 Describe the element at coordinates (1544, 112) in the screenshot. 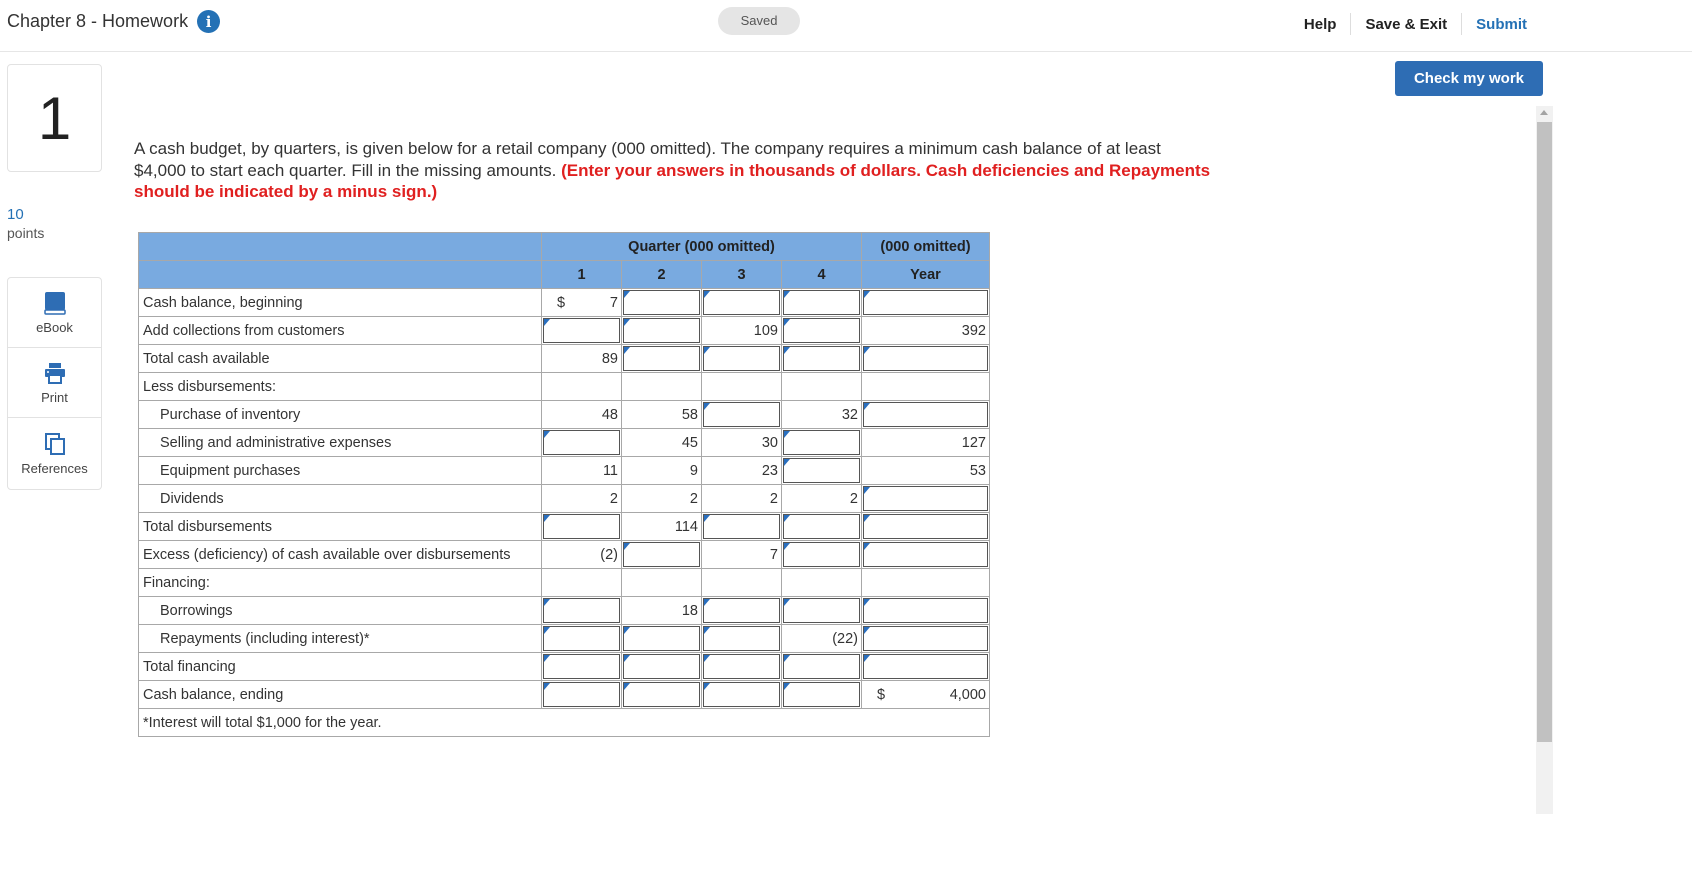

I see `scroll-up-arrow-icon` at that location.